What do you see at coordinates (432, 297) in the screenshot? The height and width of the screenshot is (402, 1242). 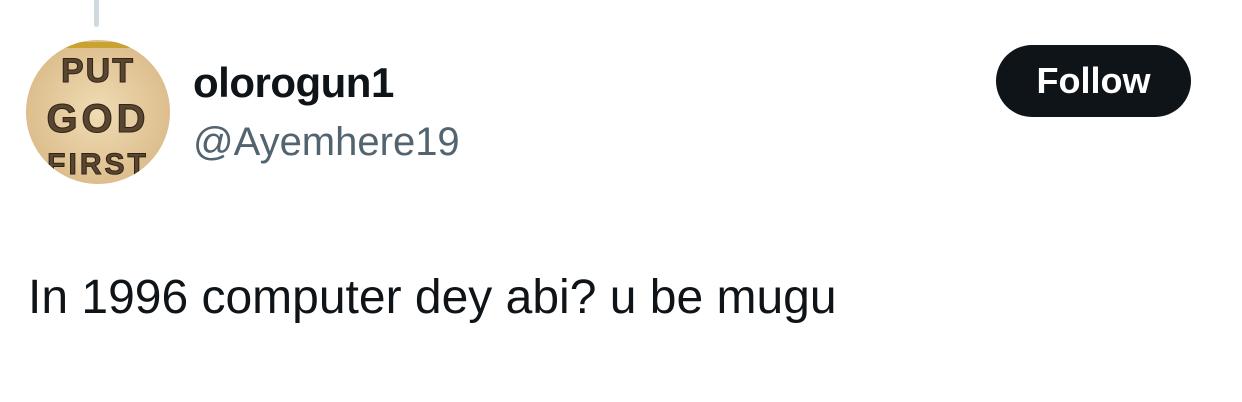 I see `tweet-text: In 1996 computer dey abi? u be mugu` at bounding box center [432, 297].